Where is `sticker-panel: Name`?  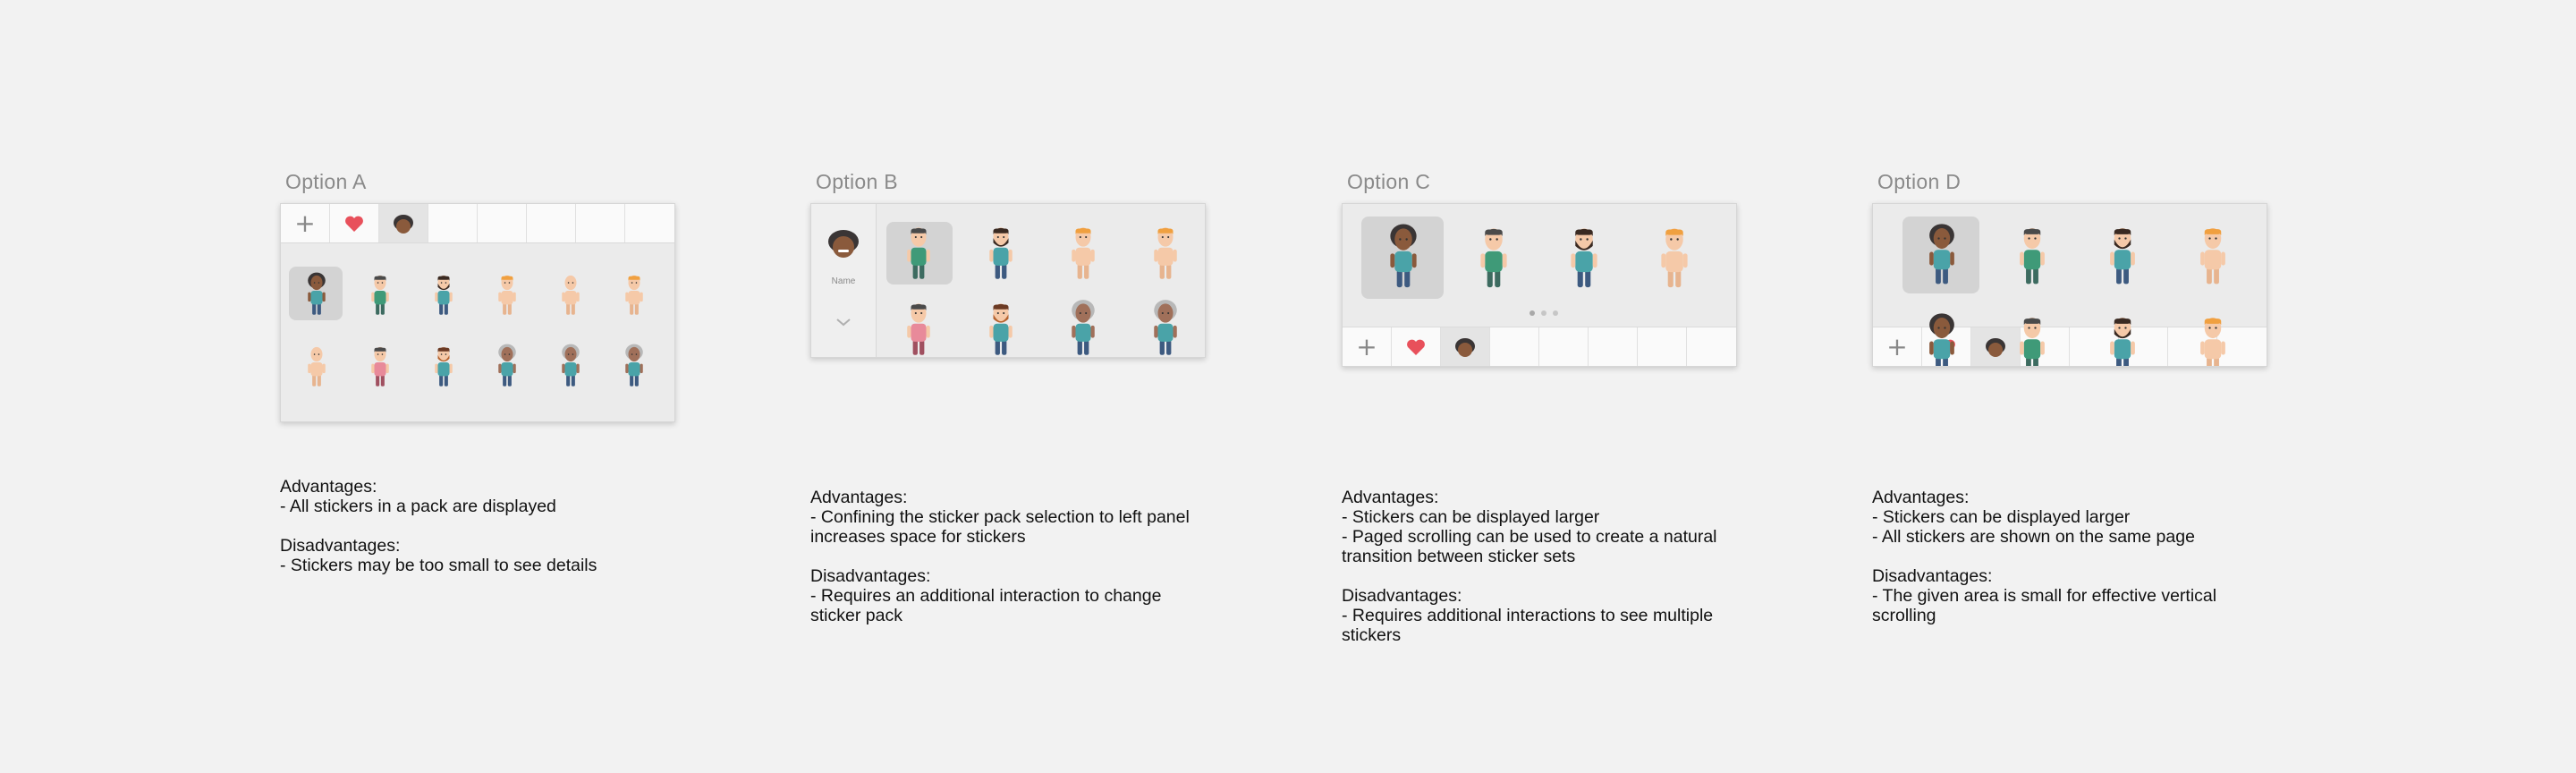 sticker-panel: Name is located at coordinates (1008, 280).